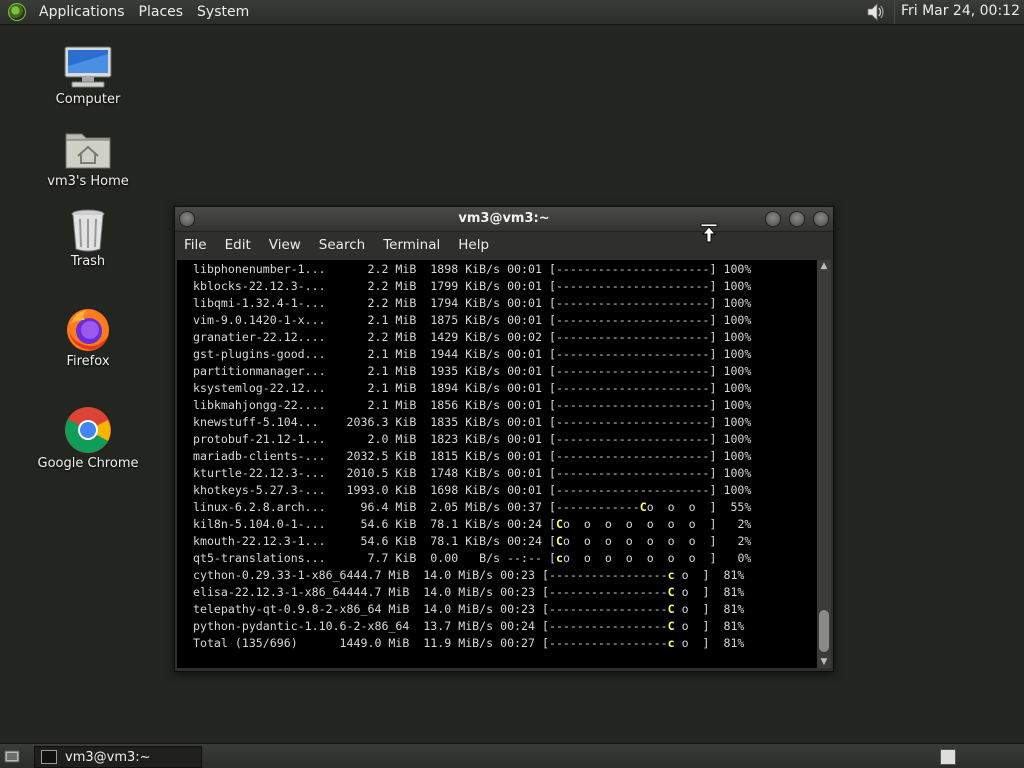 This screenshot has width=1024, height=768. Describe the element at coordinates (824, 266) in the screenshot. I see `scroll-up-arrow-icon: ▲` at that location.